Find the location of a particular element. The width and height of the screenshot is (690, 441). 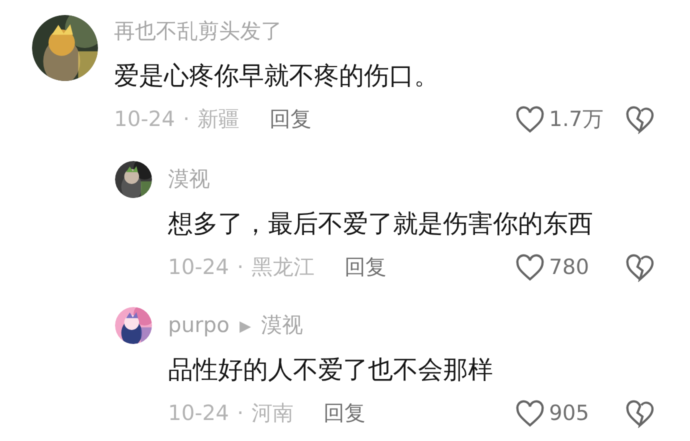

username: purpo is located at coordinates (199, 326).